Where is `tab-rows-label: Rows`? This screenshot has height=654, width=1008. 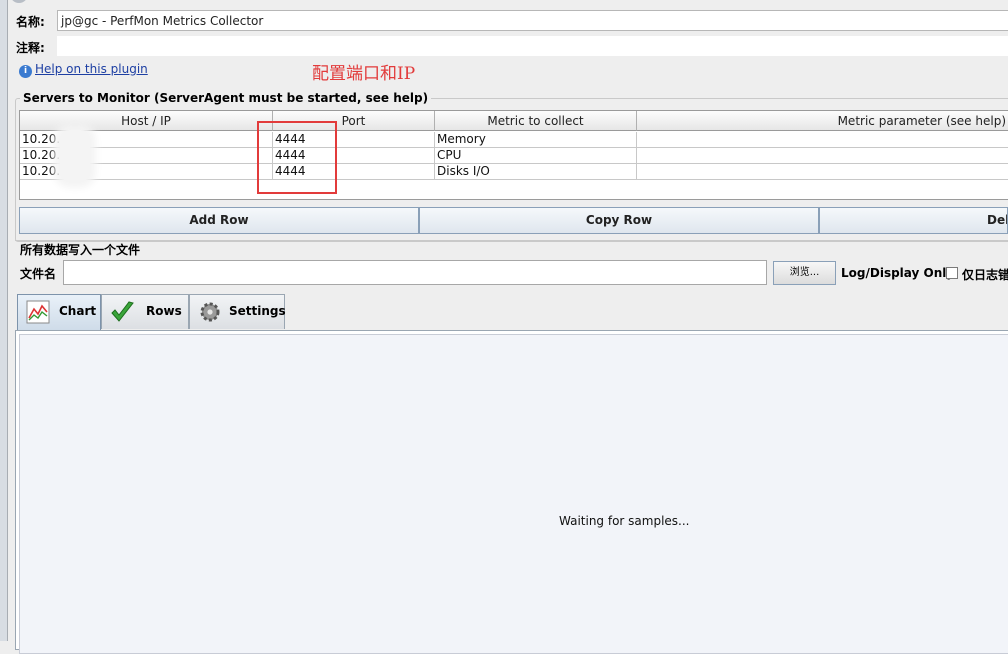
tab-rows-label: Rows is located at coordinates (164, 311).